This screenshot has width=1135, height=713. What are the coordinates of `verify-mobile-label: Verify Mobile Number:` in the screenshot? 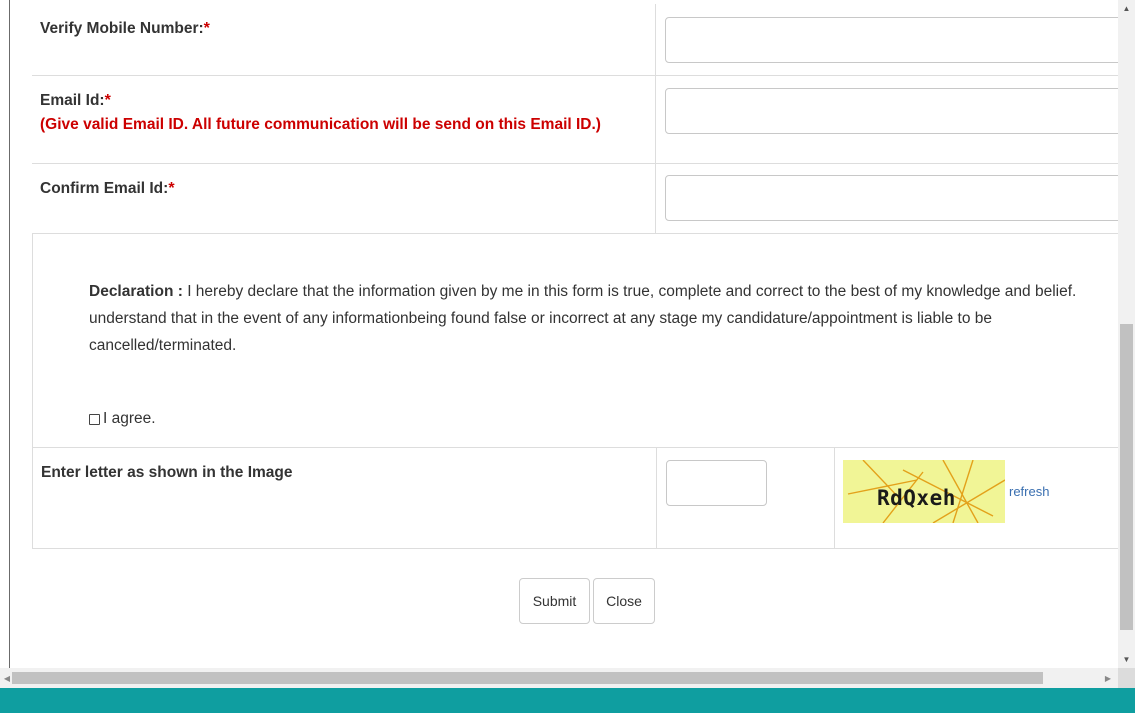 It's located at (122, 28).